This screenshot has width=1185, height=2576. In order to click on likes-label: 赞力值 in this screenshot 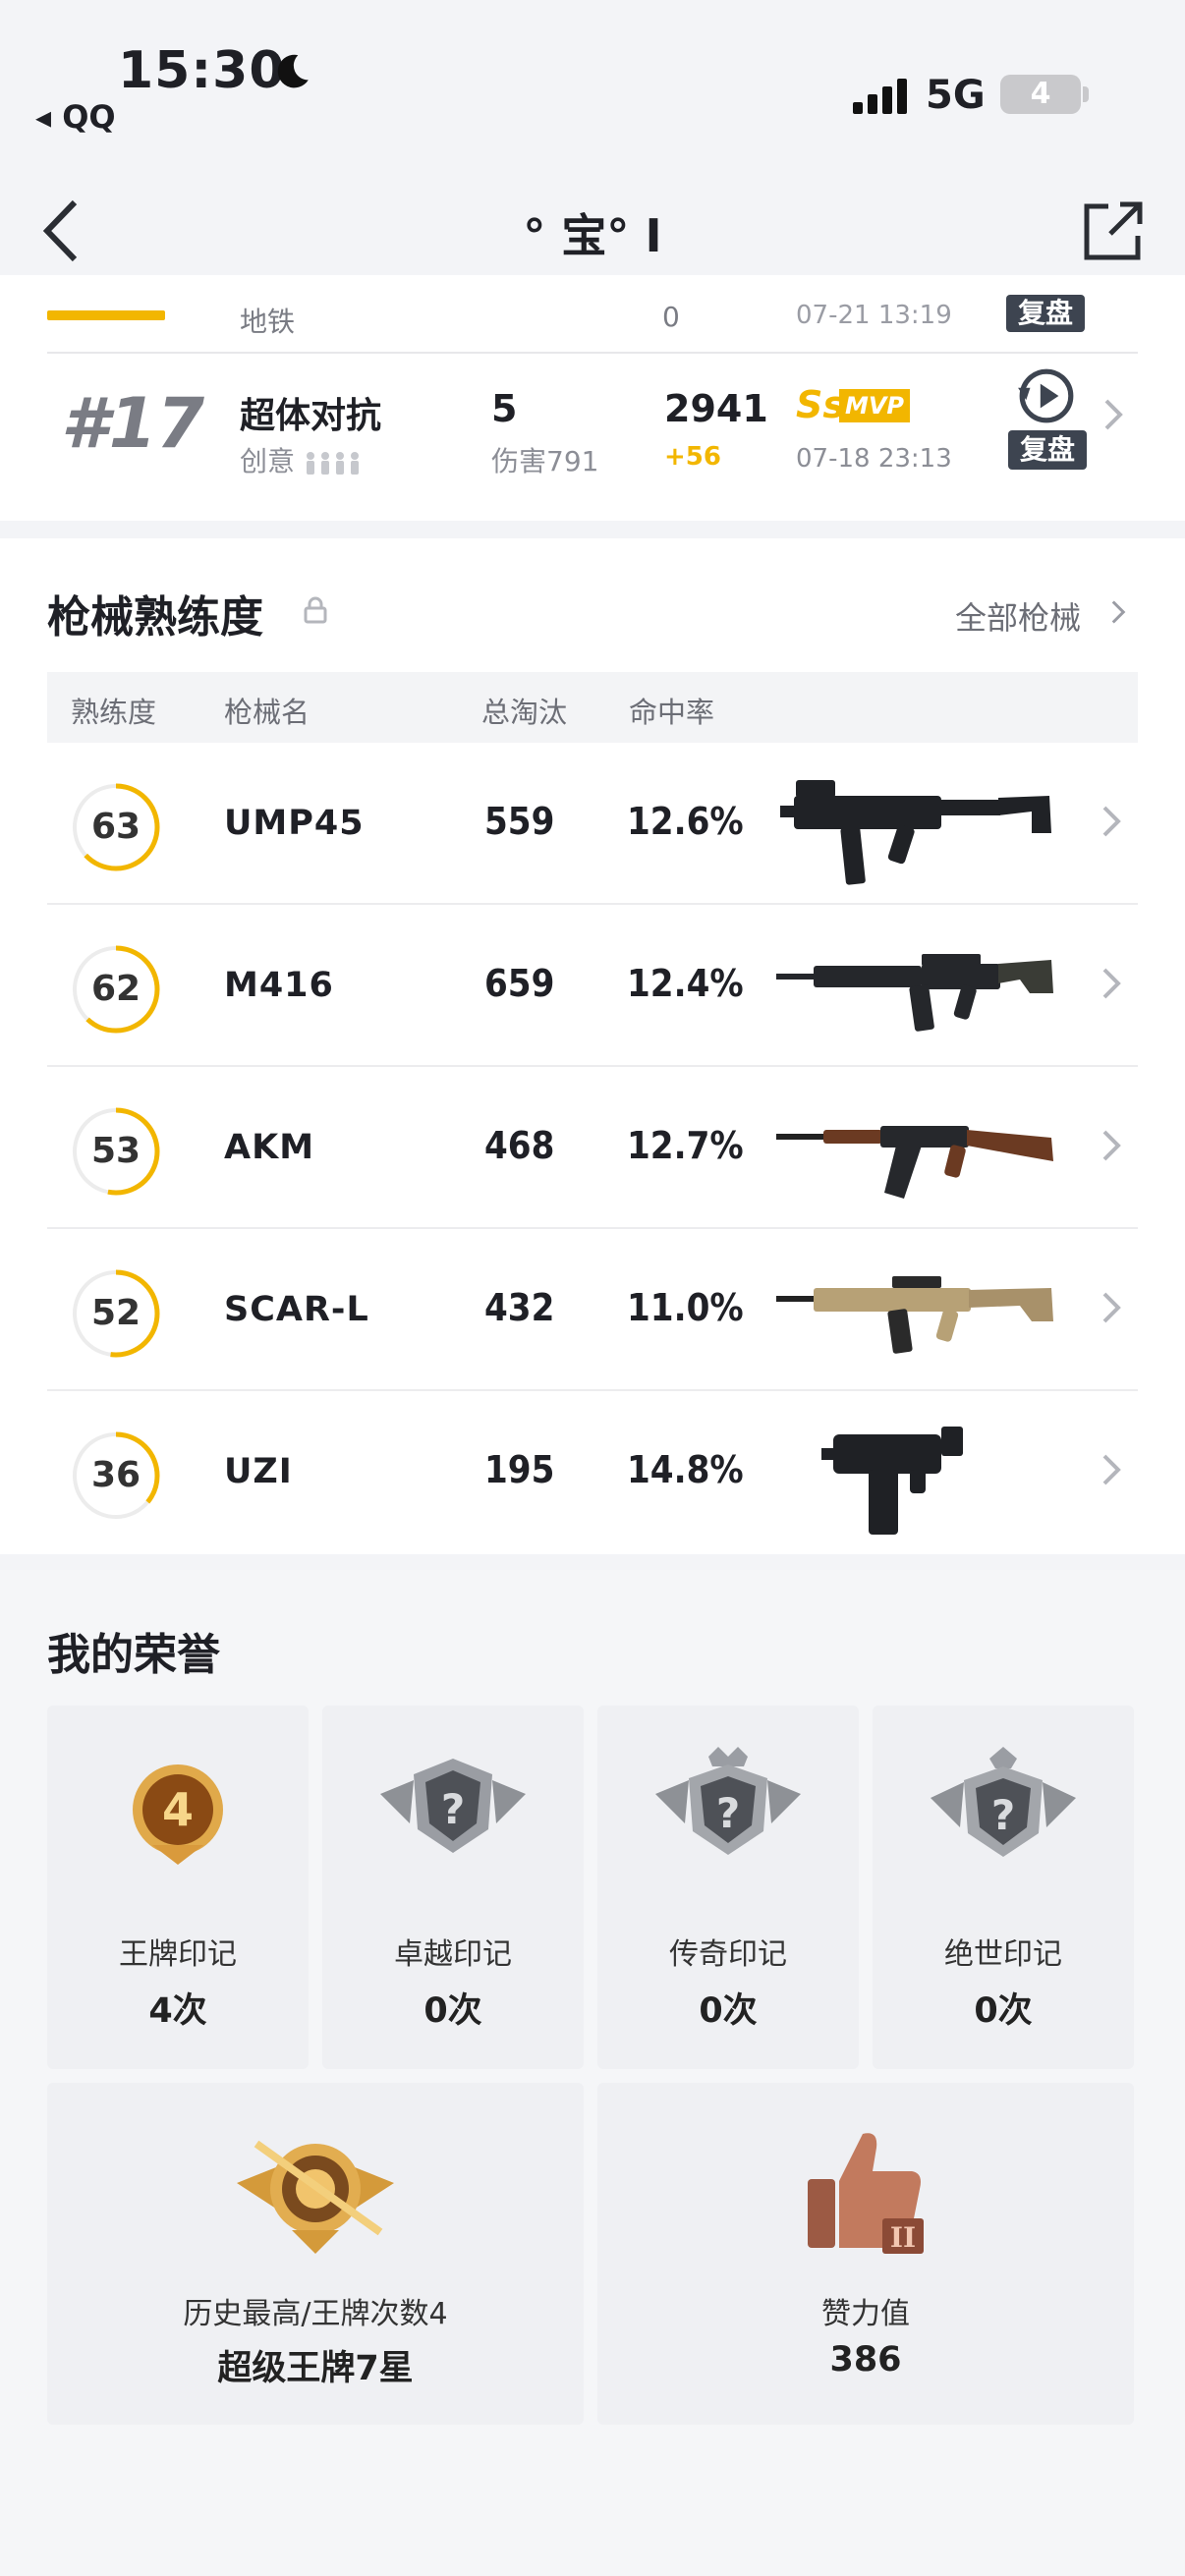, I will do `click(866, 2314)`.